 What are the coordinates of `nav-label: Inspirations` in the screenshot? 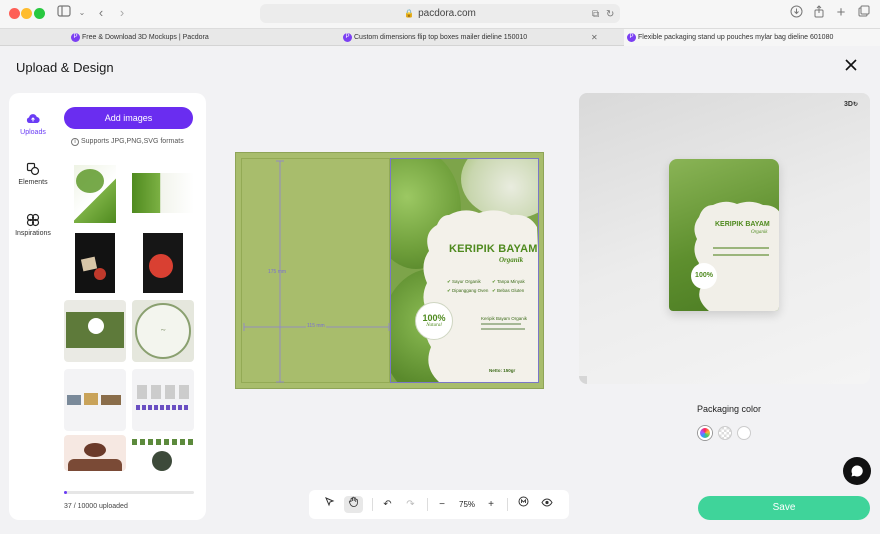 It's located at (33, 233).